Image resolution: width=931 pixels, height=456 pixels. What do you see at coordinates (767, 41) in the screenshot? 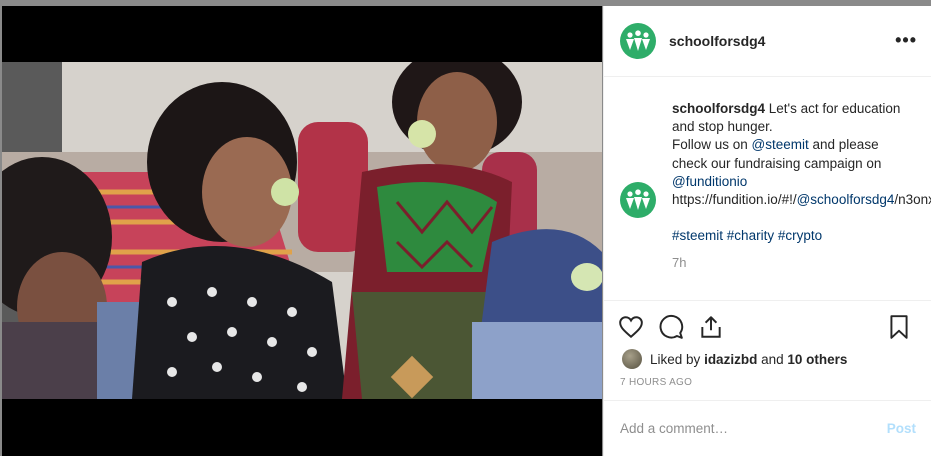
I see `post-header: schoolforsdg4 •••` at bounding box center [767, 41].